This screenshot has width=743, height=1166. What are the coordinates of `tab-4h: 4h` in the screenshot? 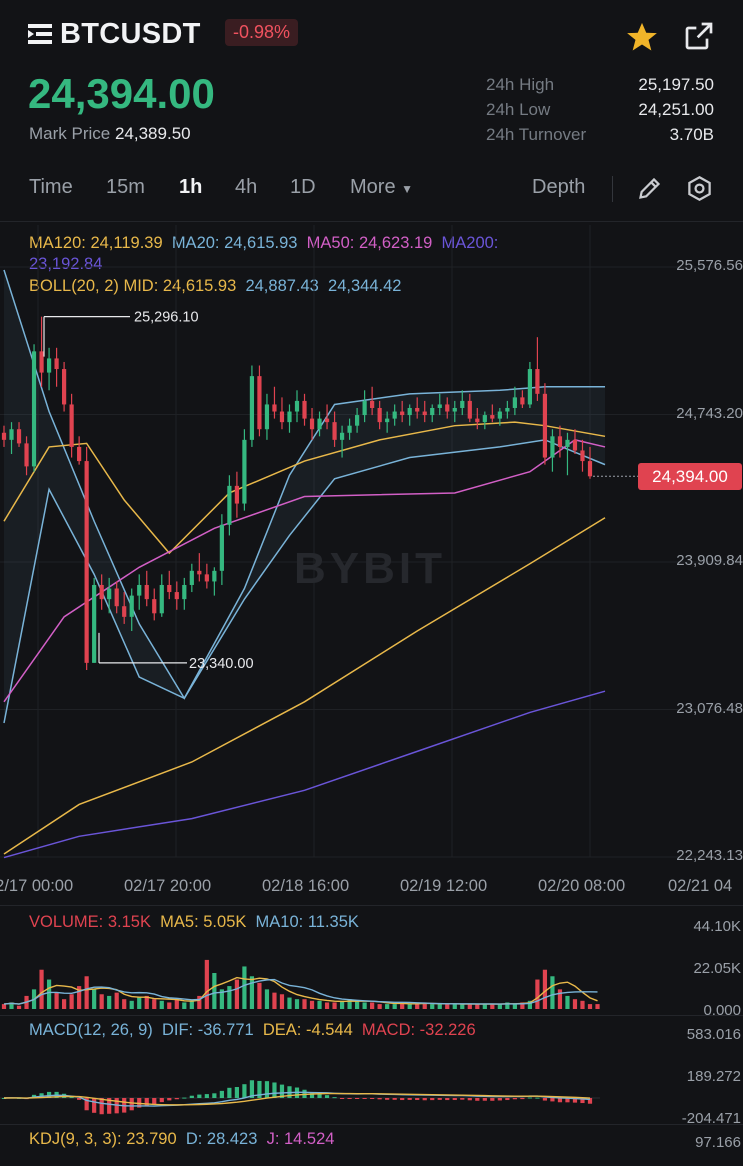 It's located at (246, 187).